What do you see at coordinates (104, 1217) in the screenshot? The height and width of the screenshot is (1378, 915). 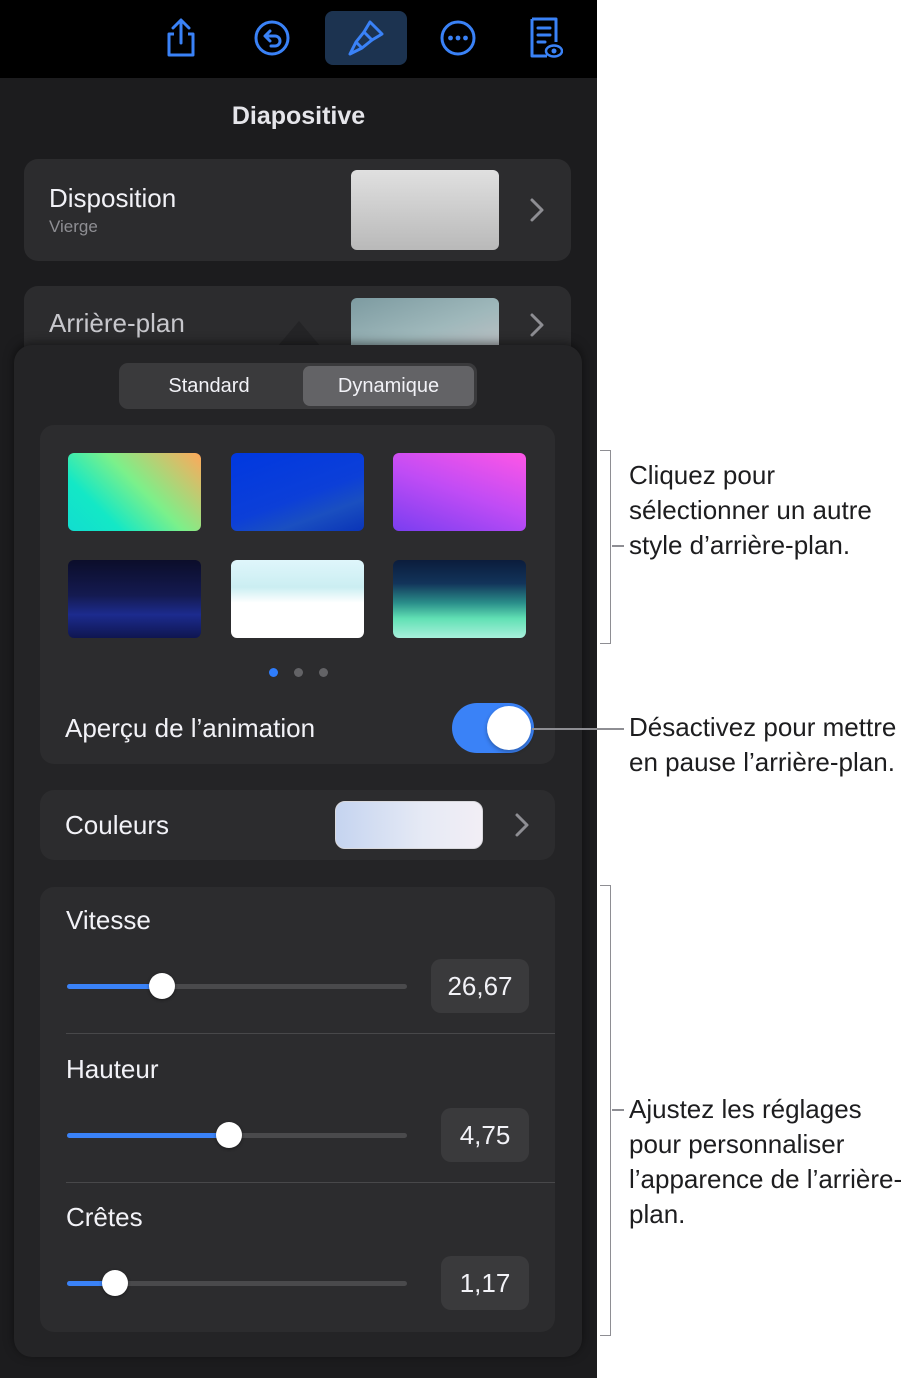 I see `crests-label: Crêtes` at bounding box center [104, 1217].